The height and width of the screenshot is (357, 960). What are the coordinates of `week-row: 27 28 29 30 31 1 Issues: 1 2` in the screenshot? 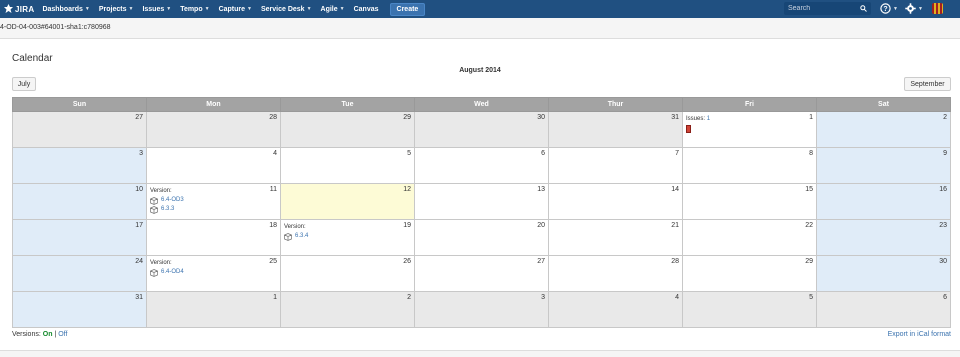 It's located at (481, 129).